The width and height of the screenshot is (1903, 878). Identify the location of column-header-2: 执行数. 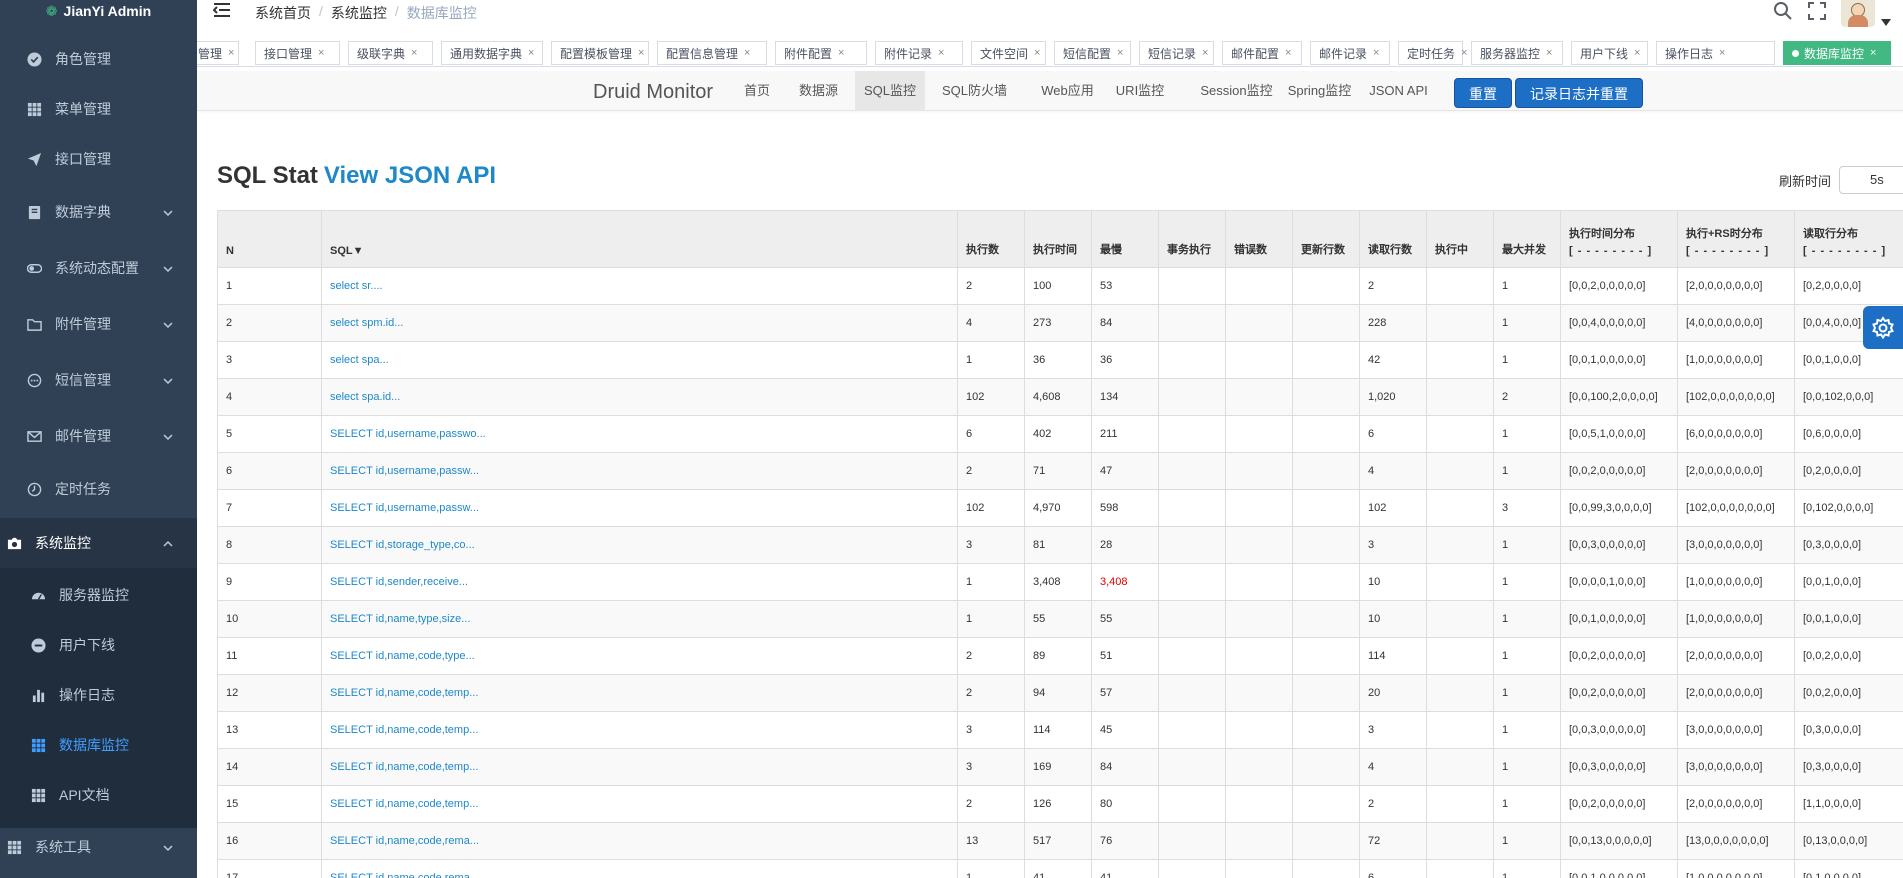
(991, 239).